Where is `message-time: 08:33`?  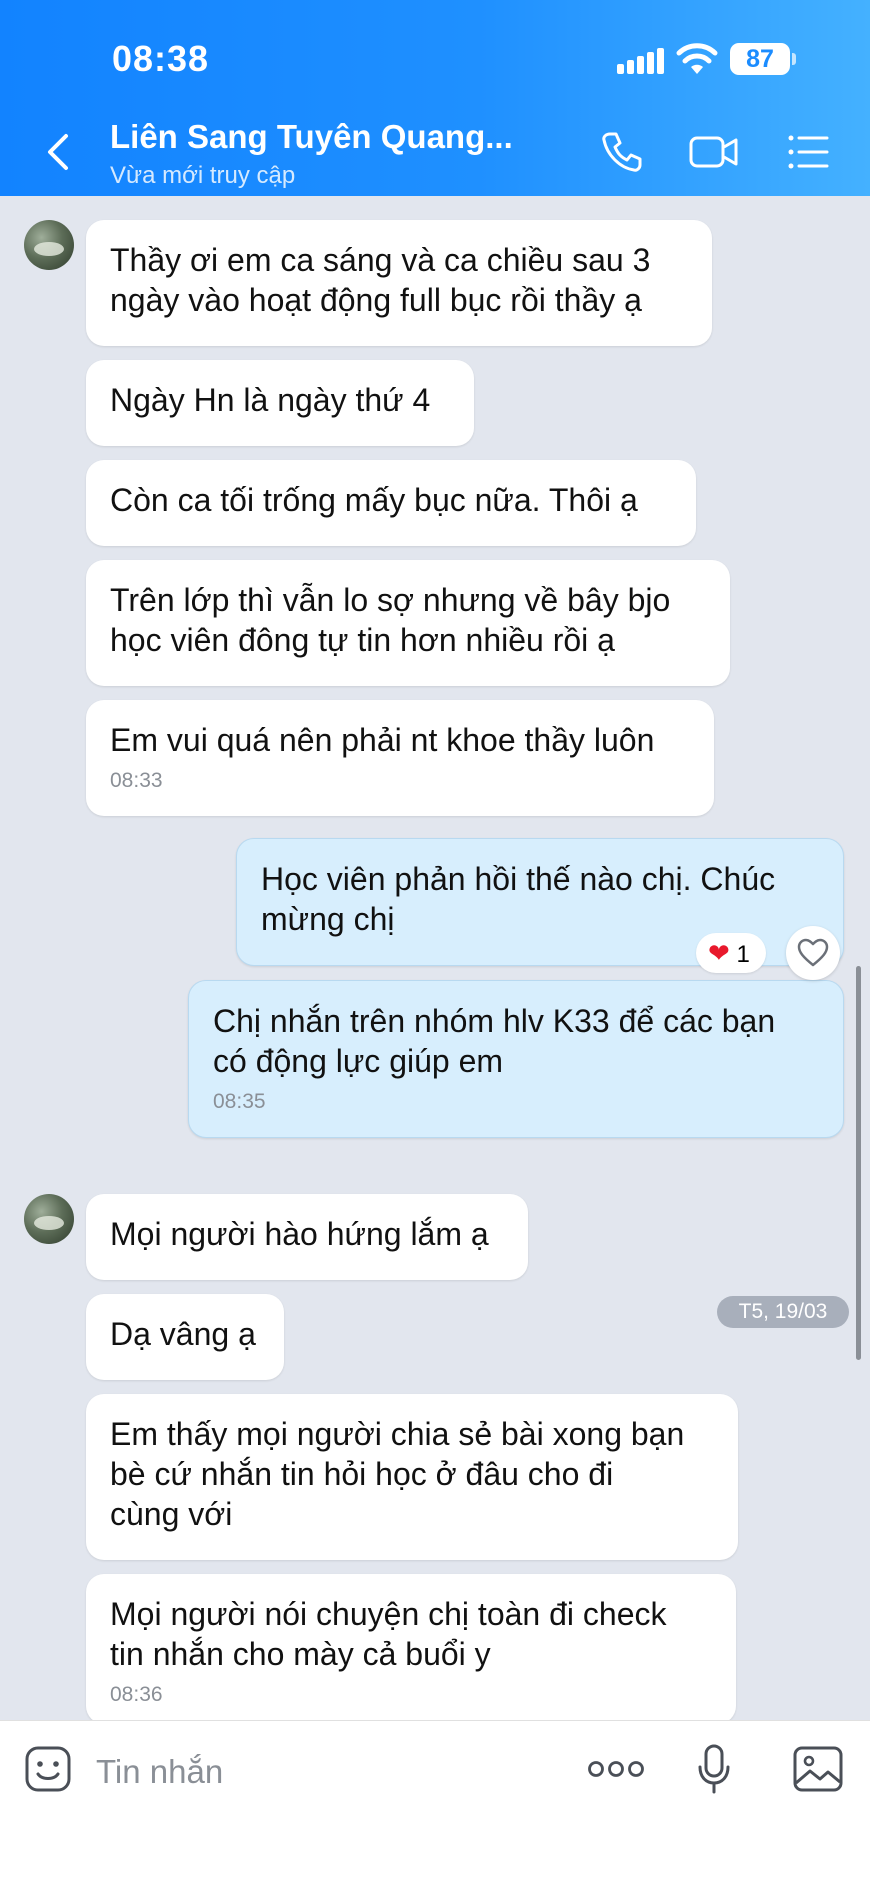
message-time: 08:33 is located at coordinates (136, 780).